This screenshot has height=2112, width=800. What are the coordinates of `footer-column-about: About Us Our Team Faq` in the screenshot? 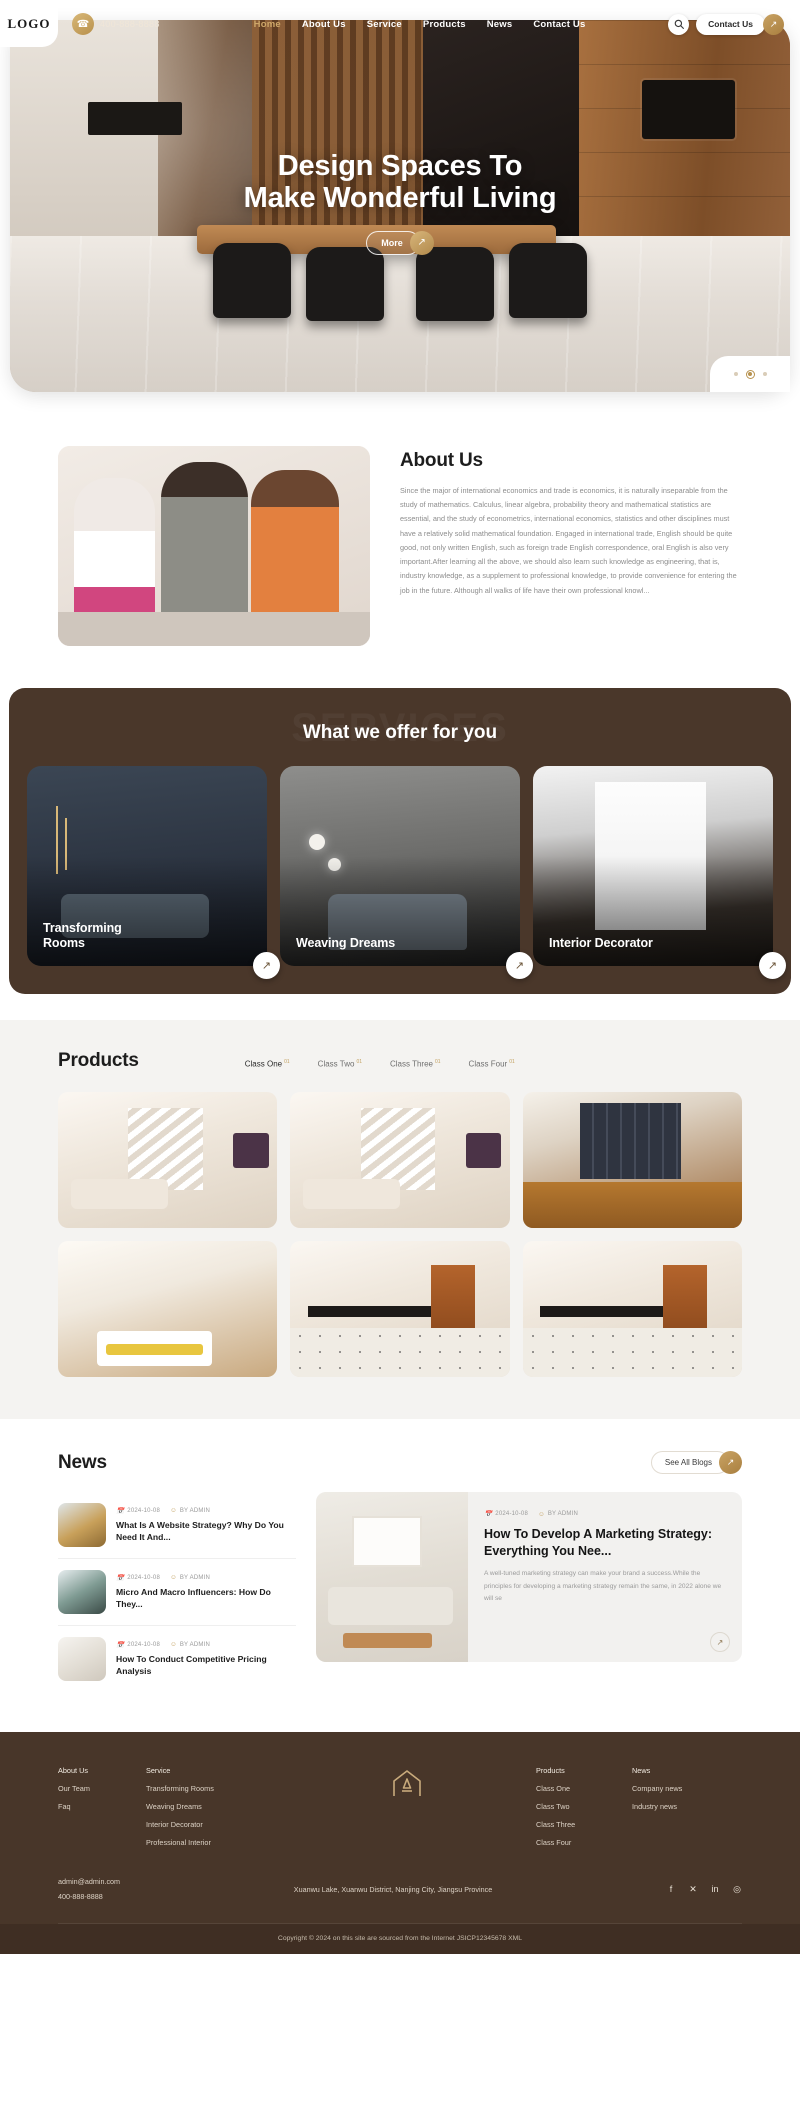 It's located at (102, 1788).